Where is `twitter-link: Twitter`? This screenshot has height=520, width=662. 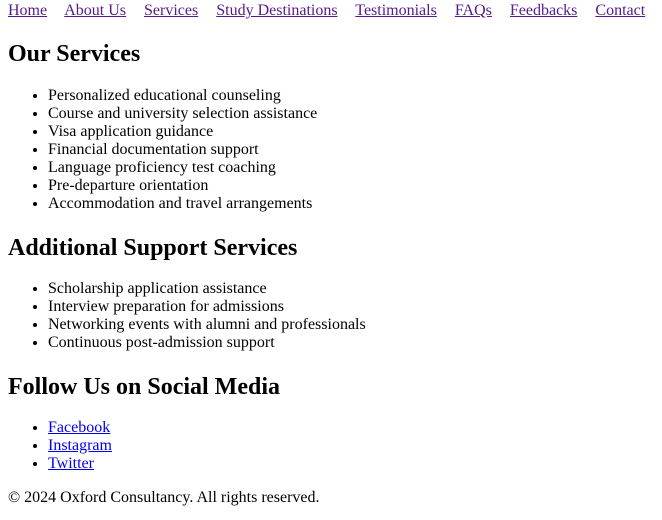
twitter-link: Twitter is located at coordinates (71, 463).